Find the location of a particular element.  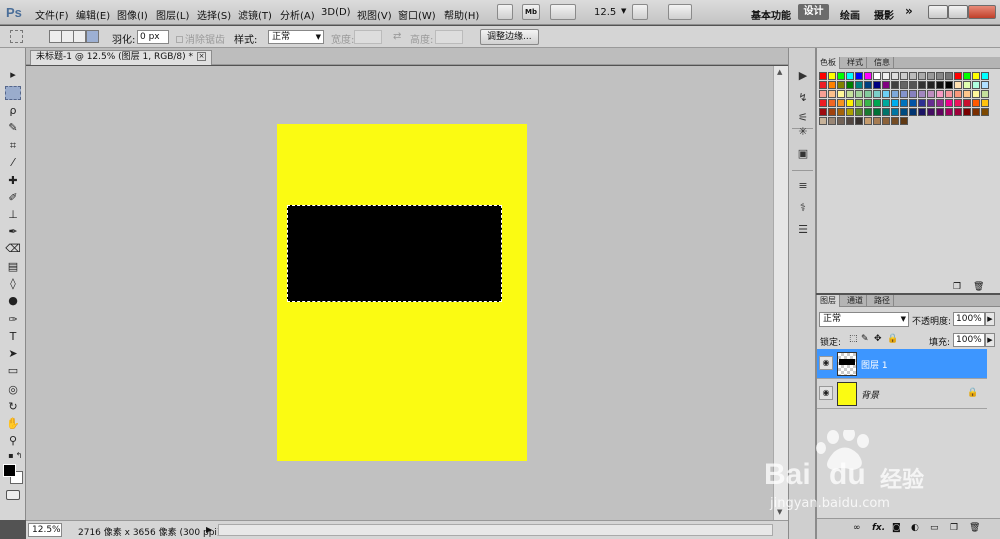

document-tab: 未标题-1 @ 12.5% (图层 1, RGB/8) * × is located at coordinates (121, 57).